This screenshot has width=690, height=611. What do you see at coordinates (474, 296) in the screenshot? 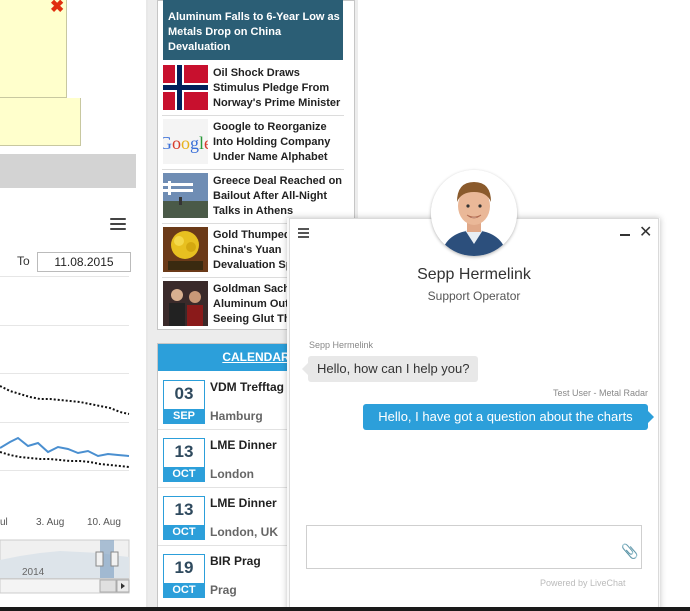
I see `agent-role: Support Operator` at bounding box center [474, 296].